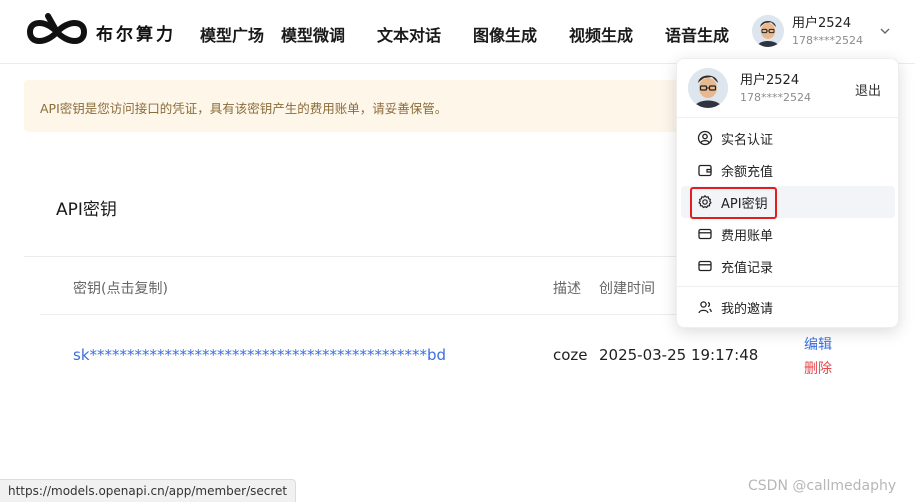 The image size is (915, 502). Describe the element at coordinates (136, 34) in the screenshot. I see `brand-name: 布尔算力` at that location.